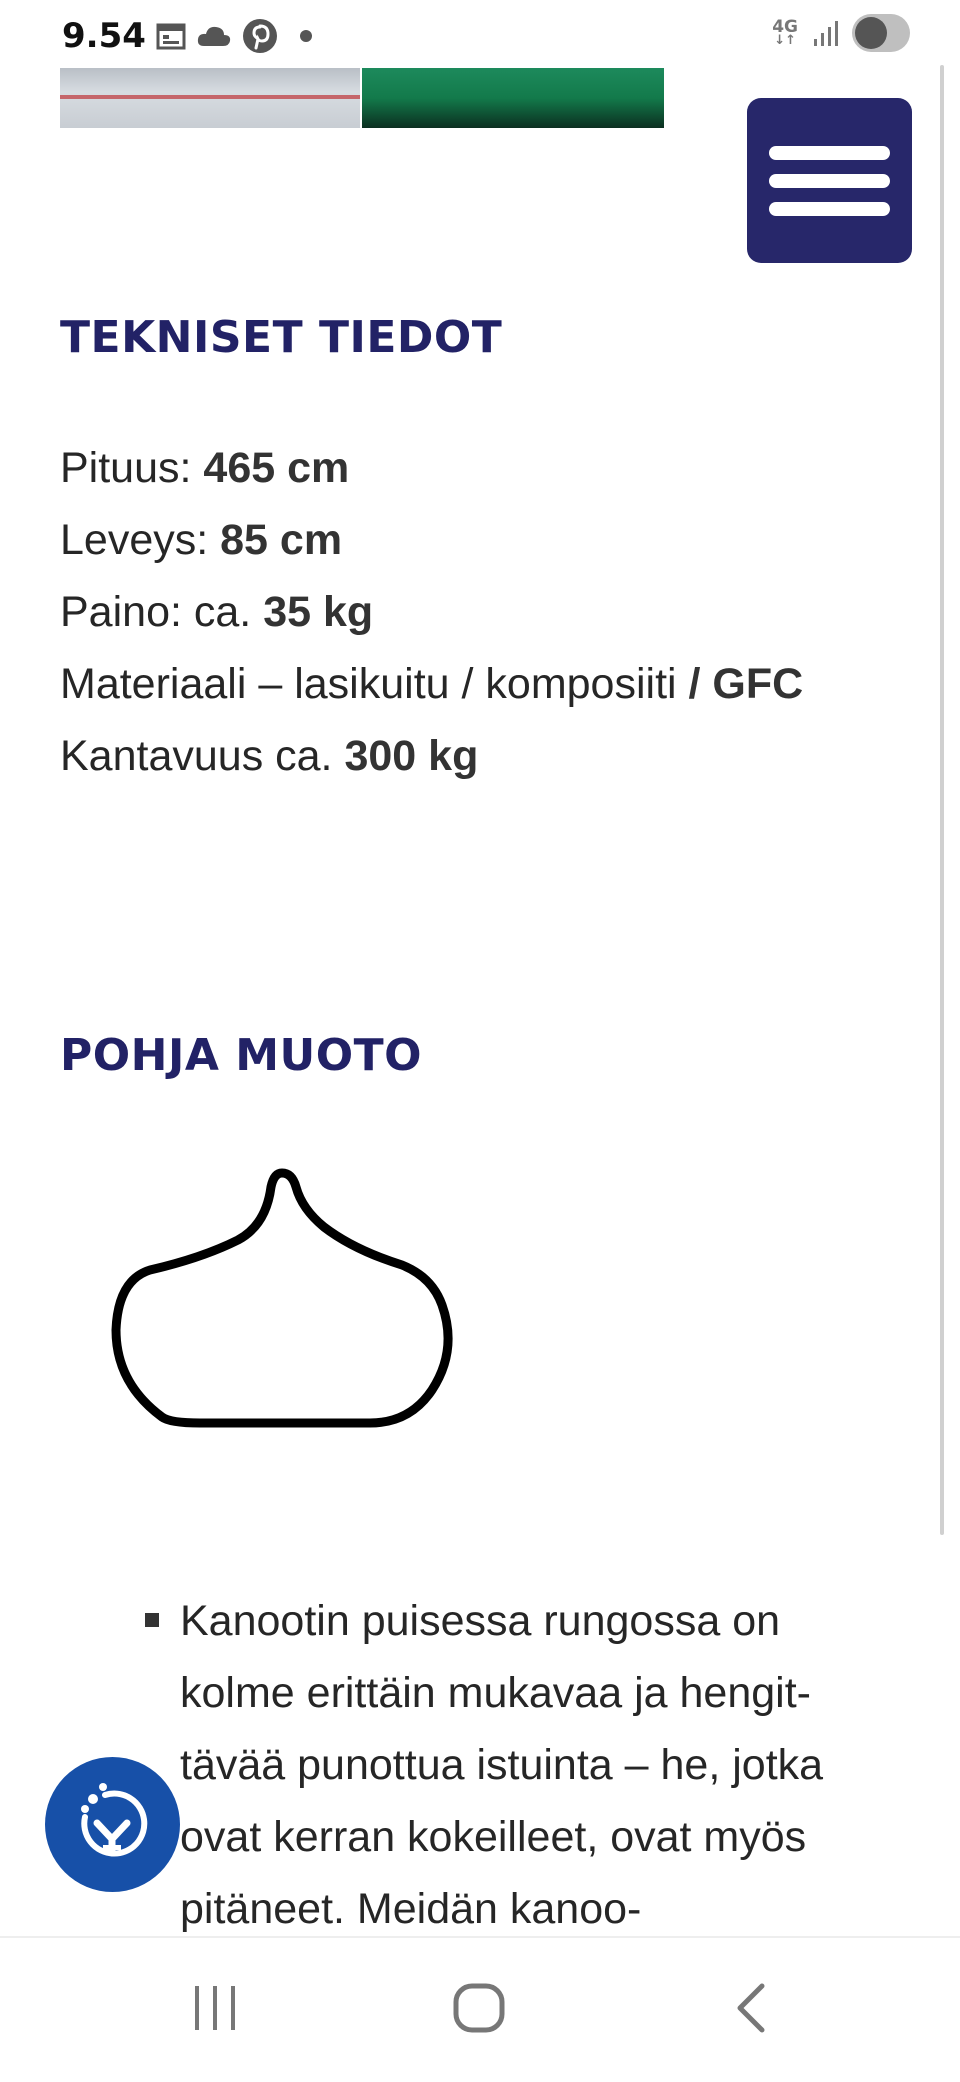 The width and height of the screenshot is (960, 2082). What do you see at coordinates (276, 468) in the screenshot?
I see `spec-value: 465 cm` at bounding box center [276, 468].